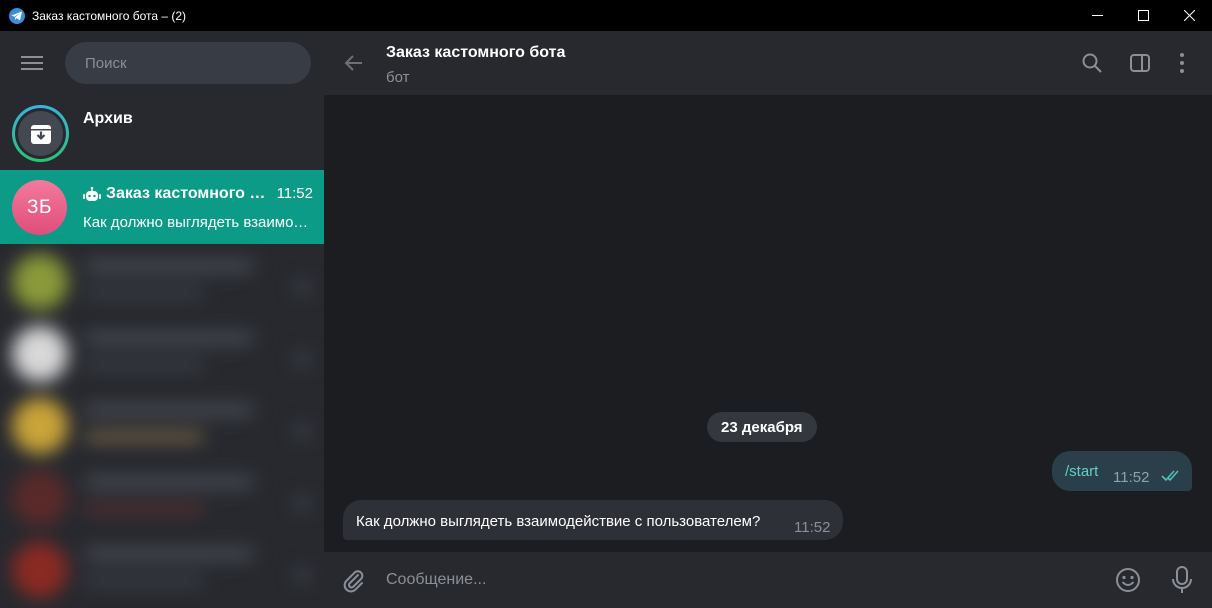 Image resolution: width=1212 pixels, height=608 pixels. Describe the element at coordinates (39, 207) in the screenshot. I see `avatar: ЗБ` at that location.